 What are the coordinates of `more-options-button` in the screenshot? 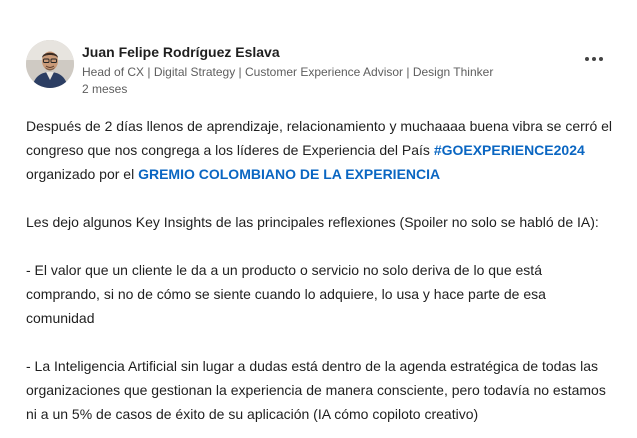 It's located at (594, 59).